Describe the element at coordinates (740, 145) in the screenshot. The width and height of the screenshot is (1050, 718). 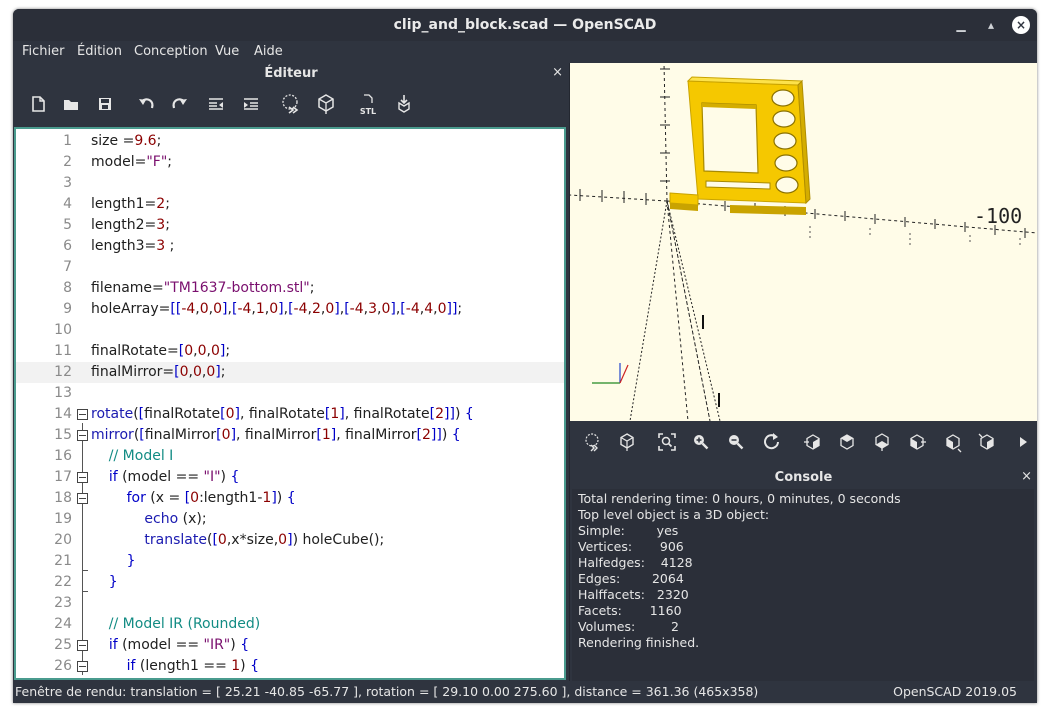
I see `model-3d` at that location.